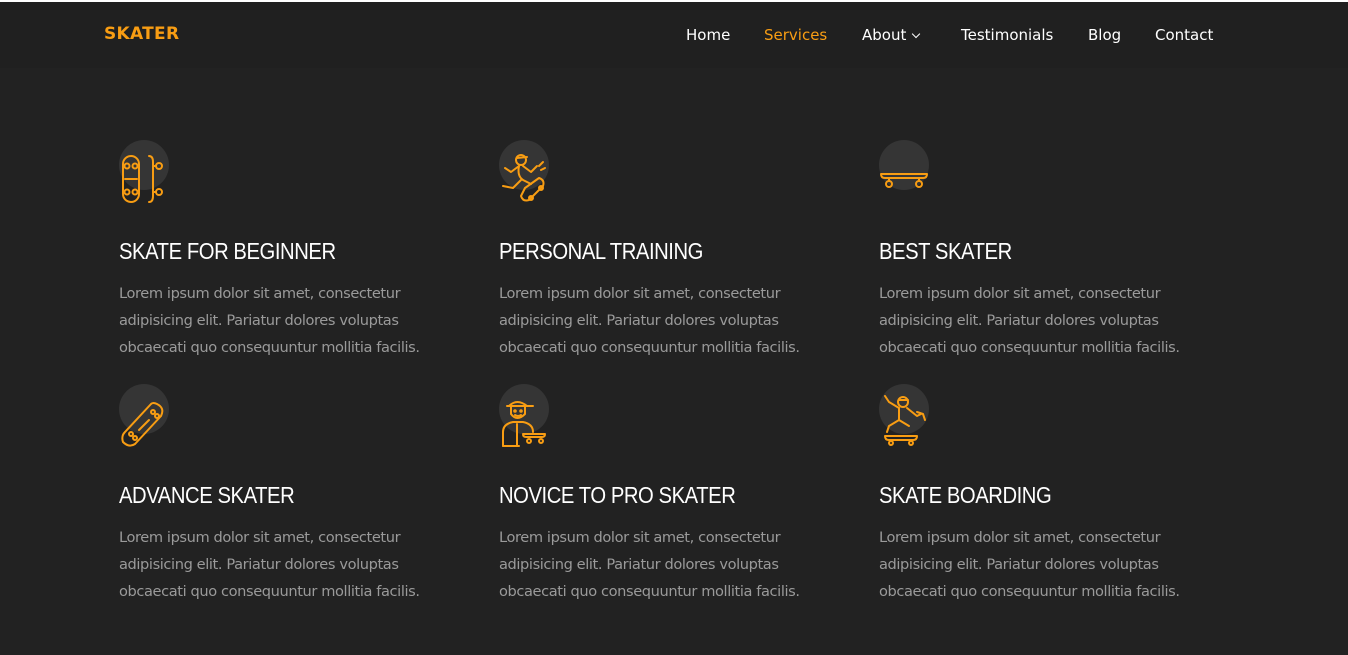  Describe the element at coordinates (708, 35) in the screenshot. I see `nav-home: Home` at that location.